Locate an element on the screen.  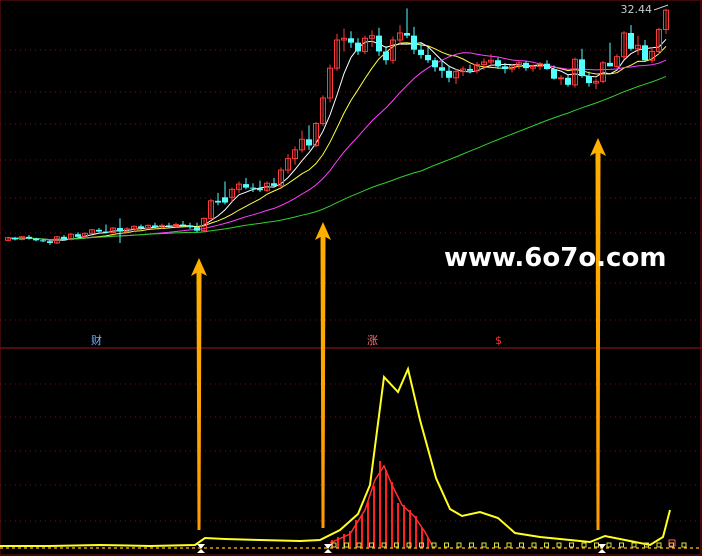
price-label: 32.44 is located at coordinates (637, 9).